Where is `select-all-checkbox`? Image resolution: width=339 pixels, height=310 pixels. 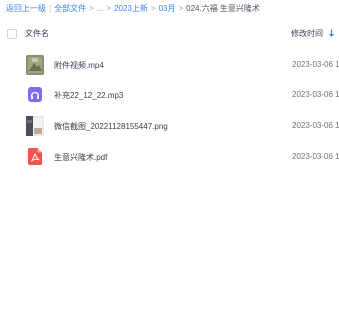 select-all-checkbox is located at coordinates (12, 34).